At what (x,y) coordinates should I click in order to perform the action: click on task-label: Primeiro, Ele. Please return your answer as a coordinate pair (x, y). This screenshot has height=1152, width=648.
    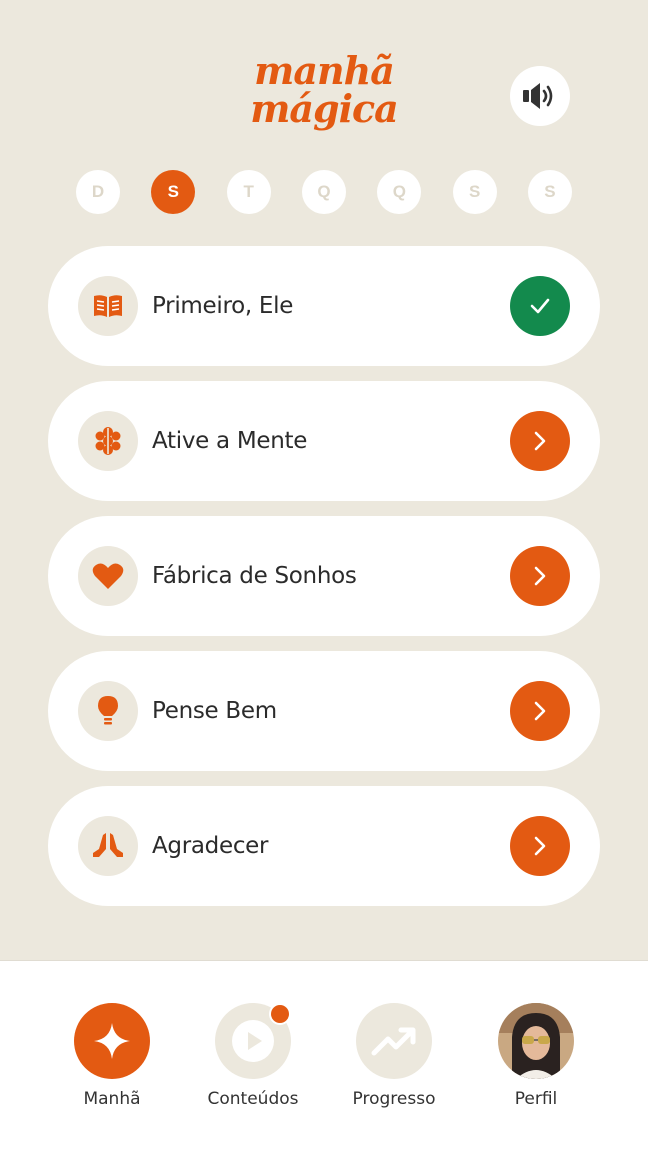
    Looking at the image, I should click on (223, 306).